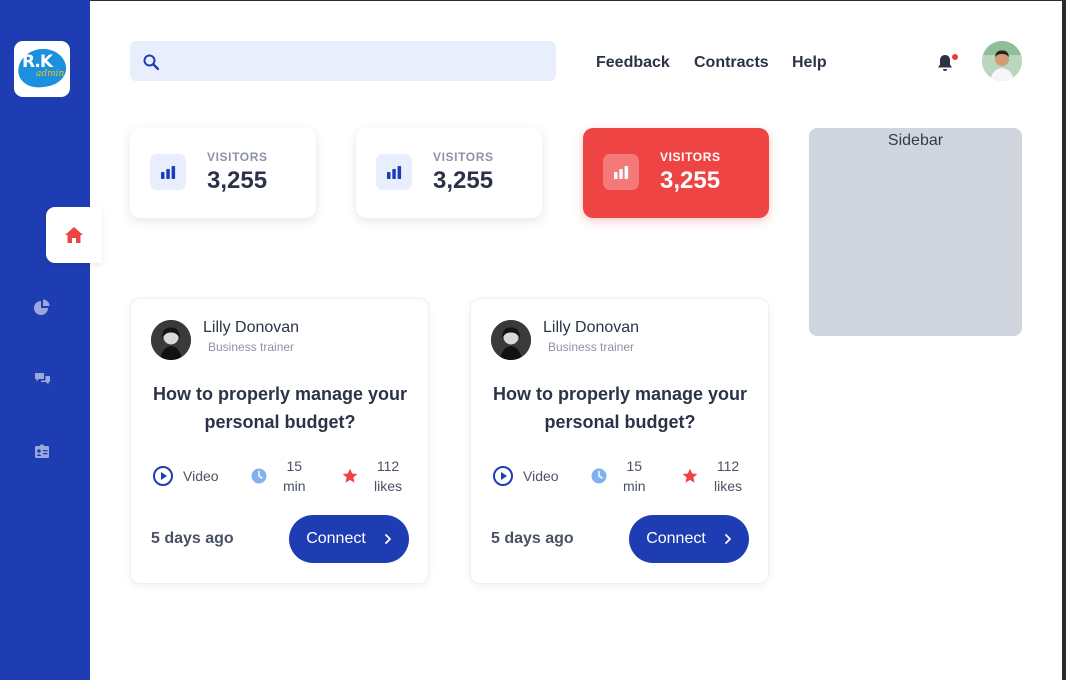  Describe the element at coordinates (946, 64) in the screenshot. I see `notifications-button` at that location.